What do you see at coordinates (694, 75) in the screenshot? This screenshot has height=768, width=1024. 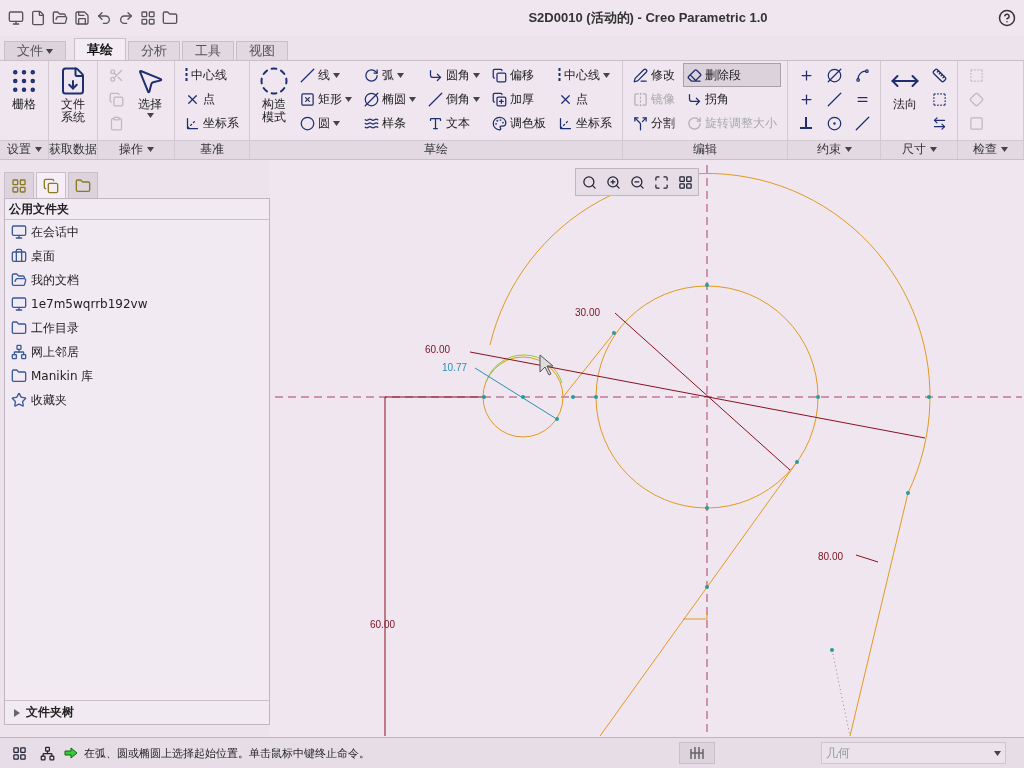 I see `eraser-icon` at bounding box center [694, 75].